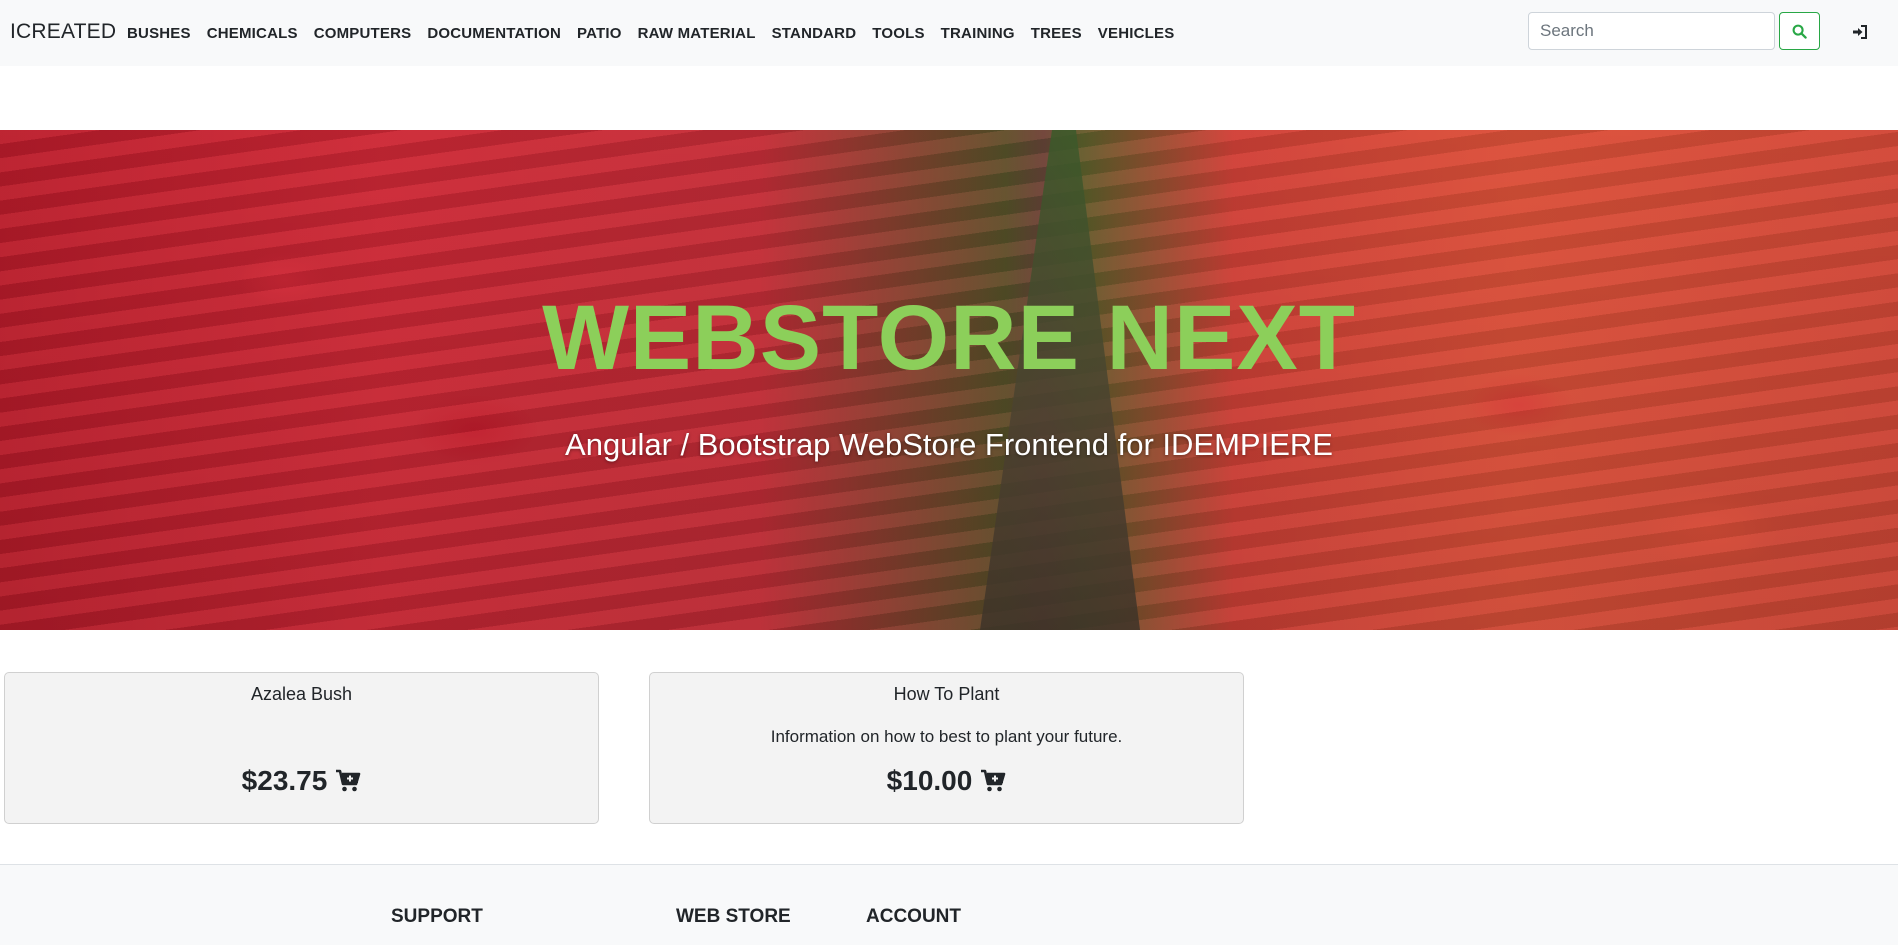 This screenshot has width=1898, height=945. I want to click on footer-heading-support: SUPPORT, so click(437, 916).